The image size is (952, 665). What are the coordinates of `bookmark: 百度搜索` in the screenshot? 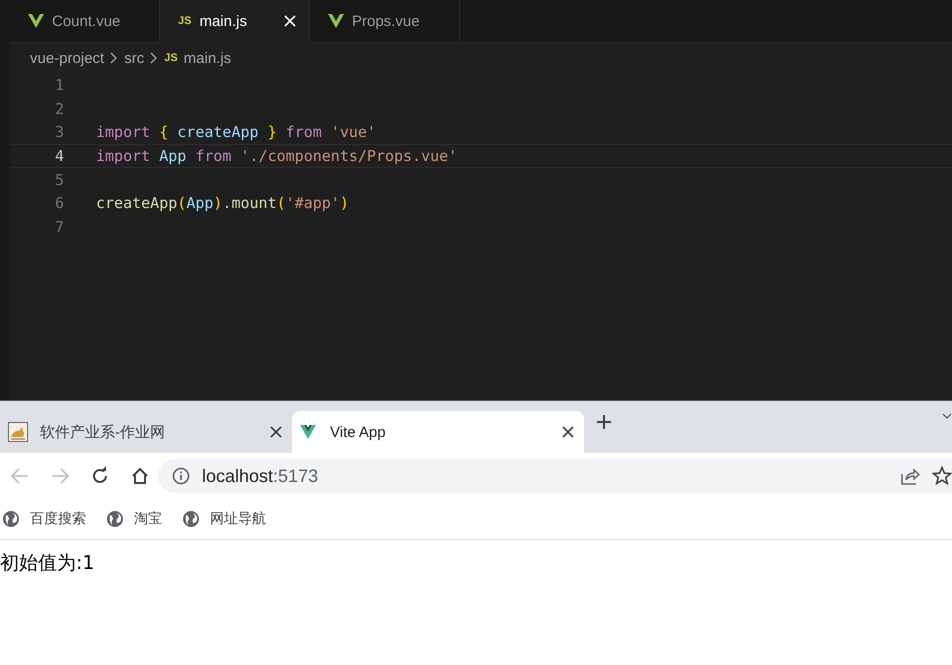 It's located at (44, 519).